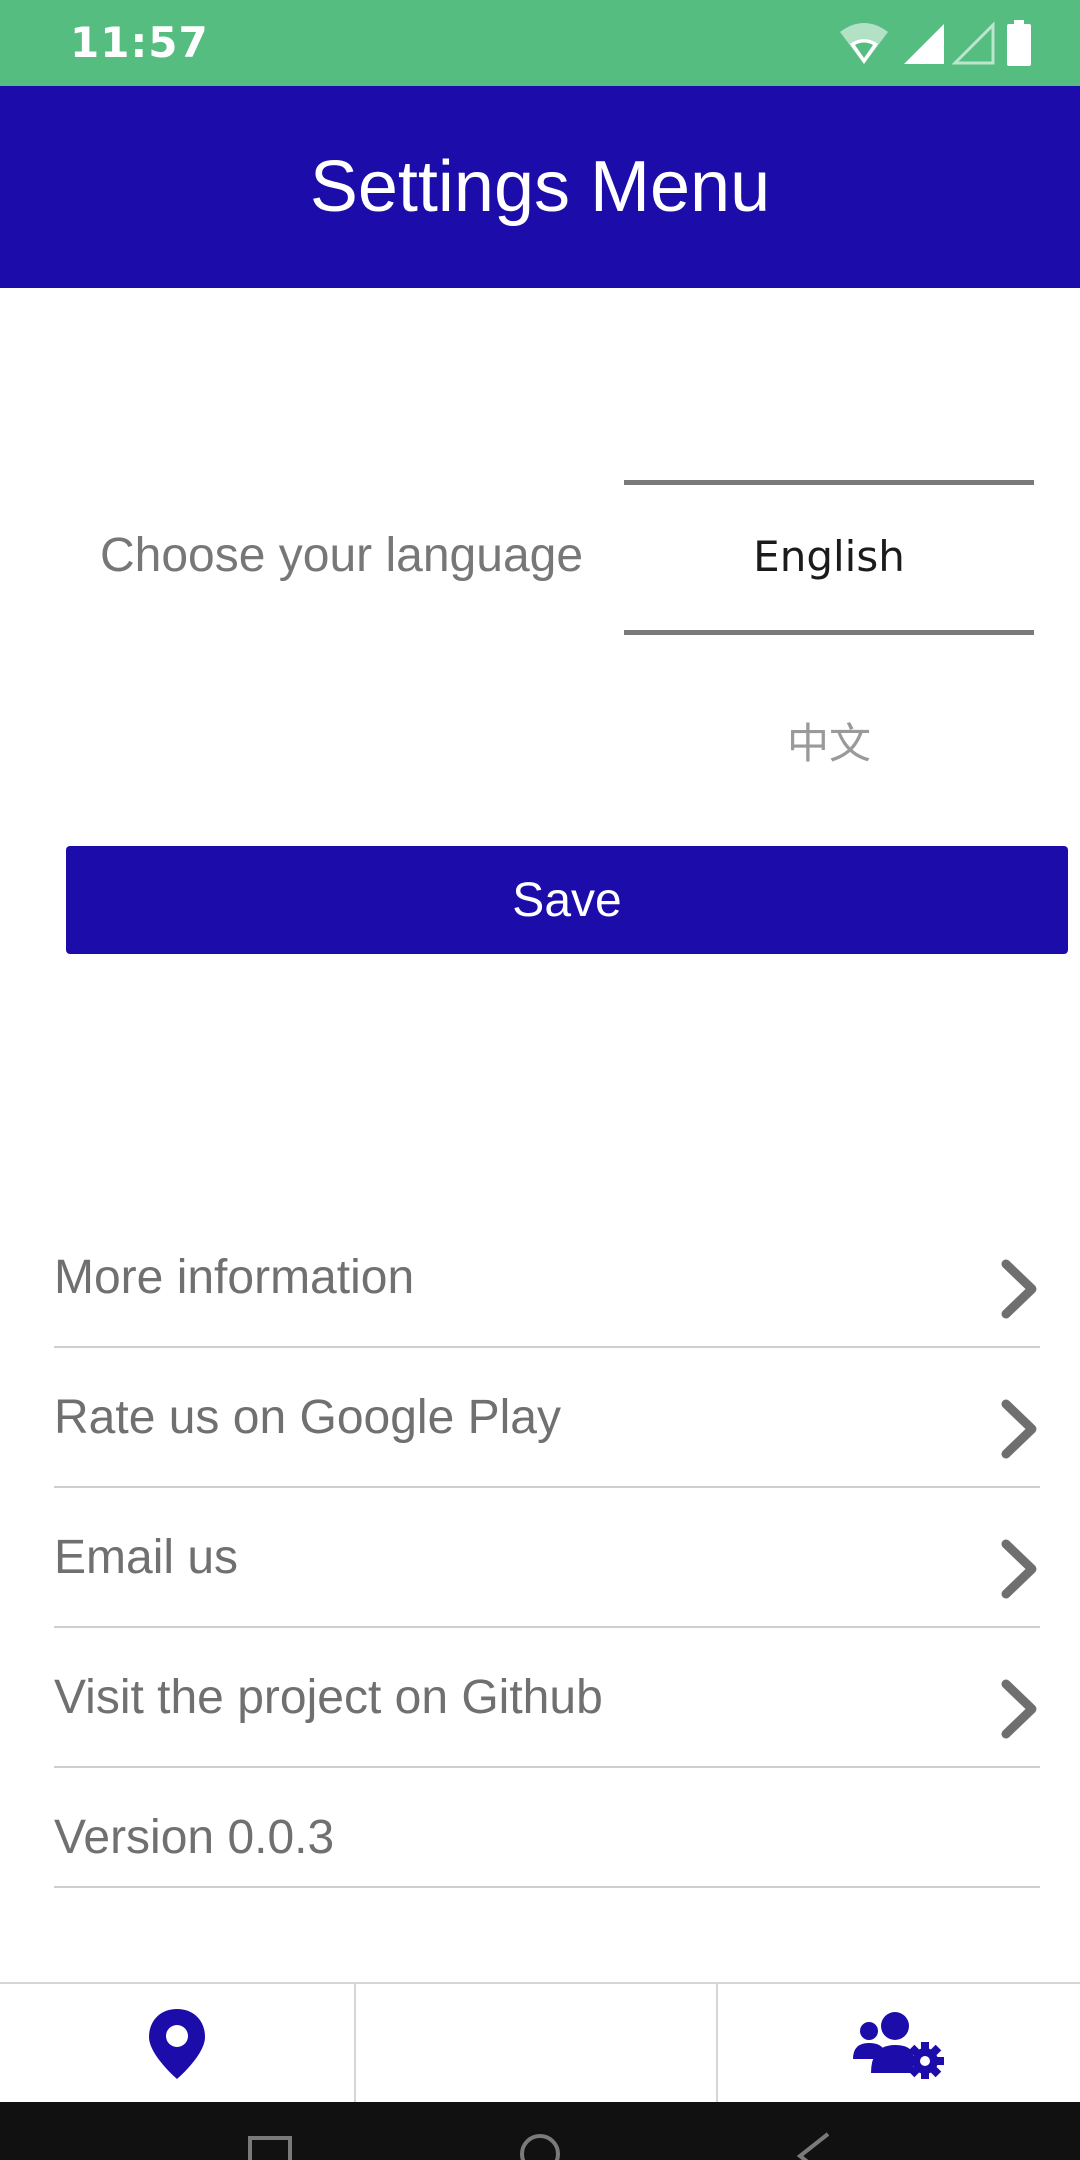 The image size is (1080, 2160). Describe the element at coordinates (328, 1697) in the screenshot. I see `menu-item-label: Visit the project on Github` at that location.